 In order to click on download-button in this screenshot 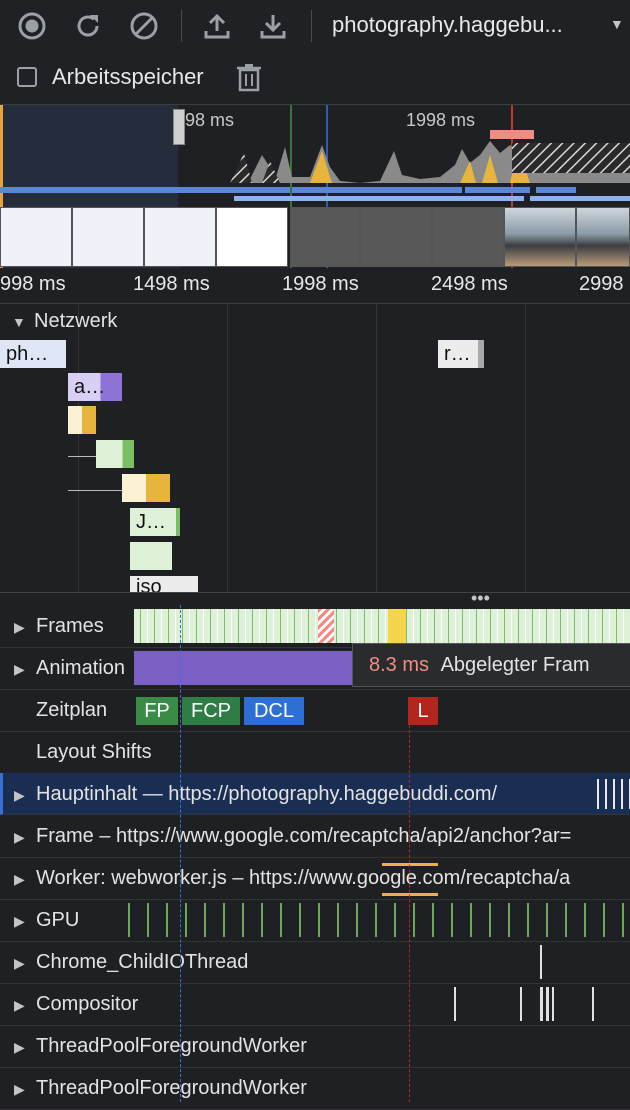, I will do `click(273, 26)`.